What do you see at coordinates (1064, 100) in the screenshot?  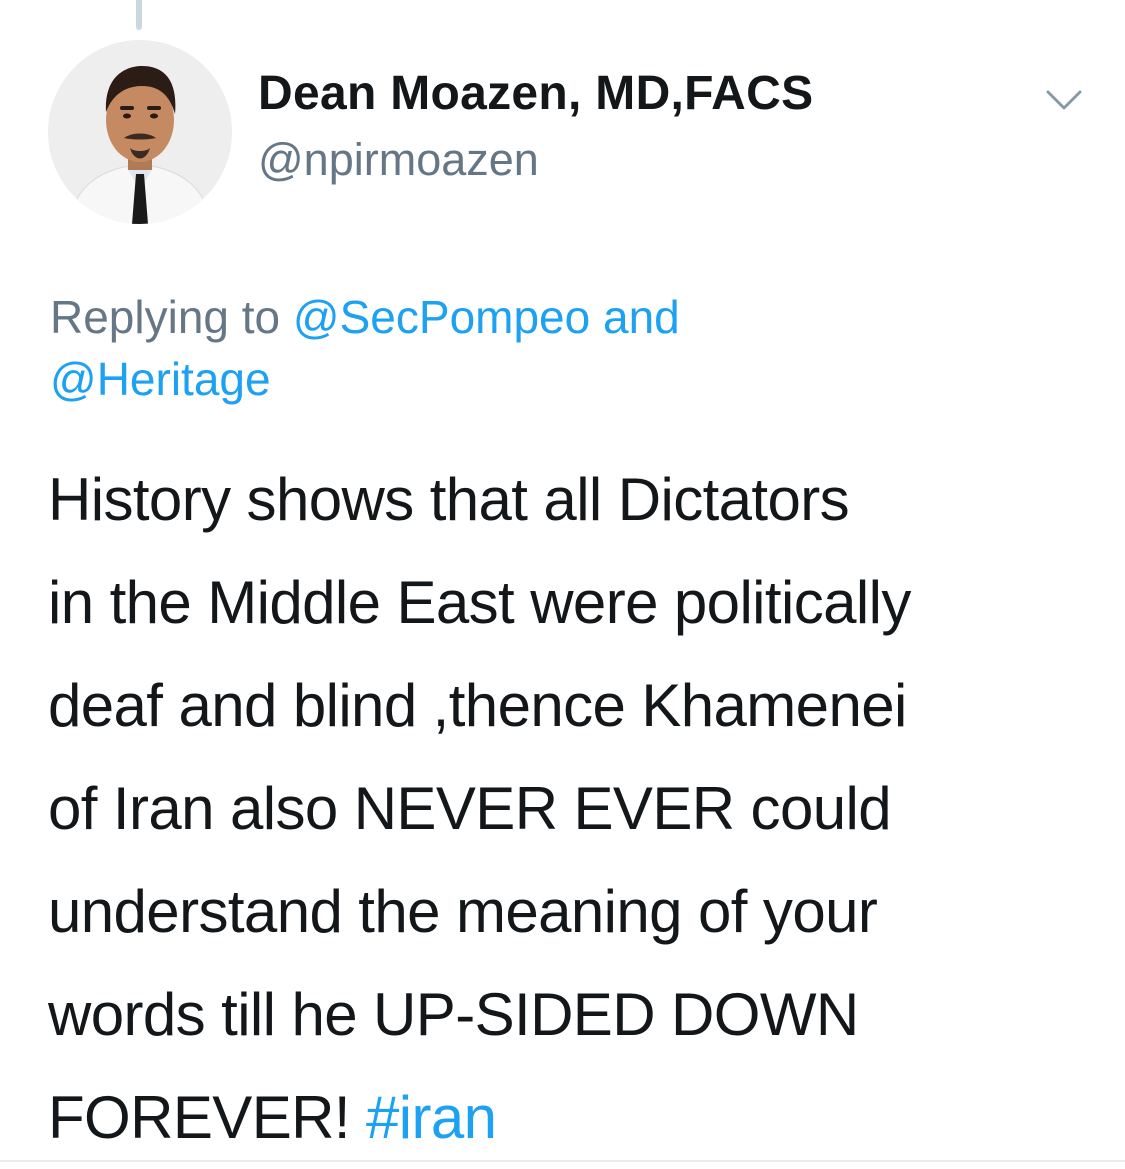 I see `chevron-down-icon` at bounding box center [1064, 100].